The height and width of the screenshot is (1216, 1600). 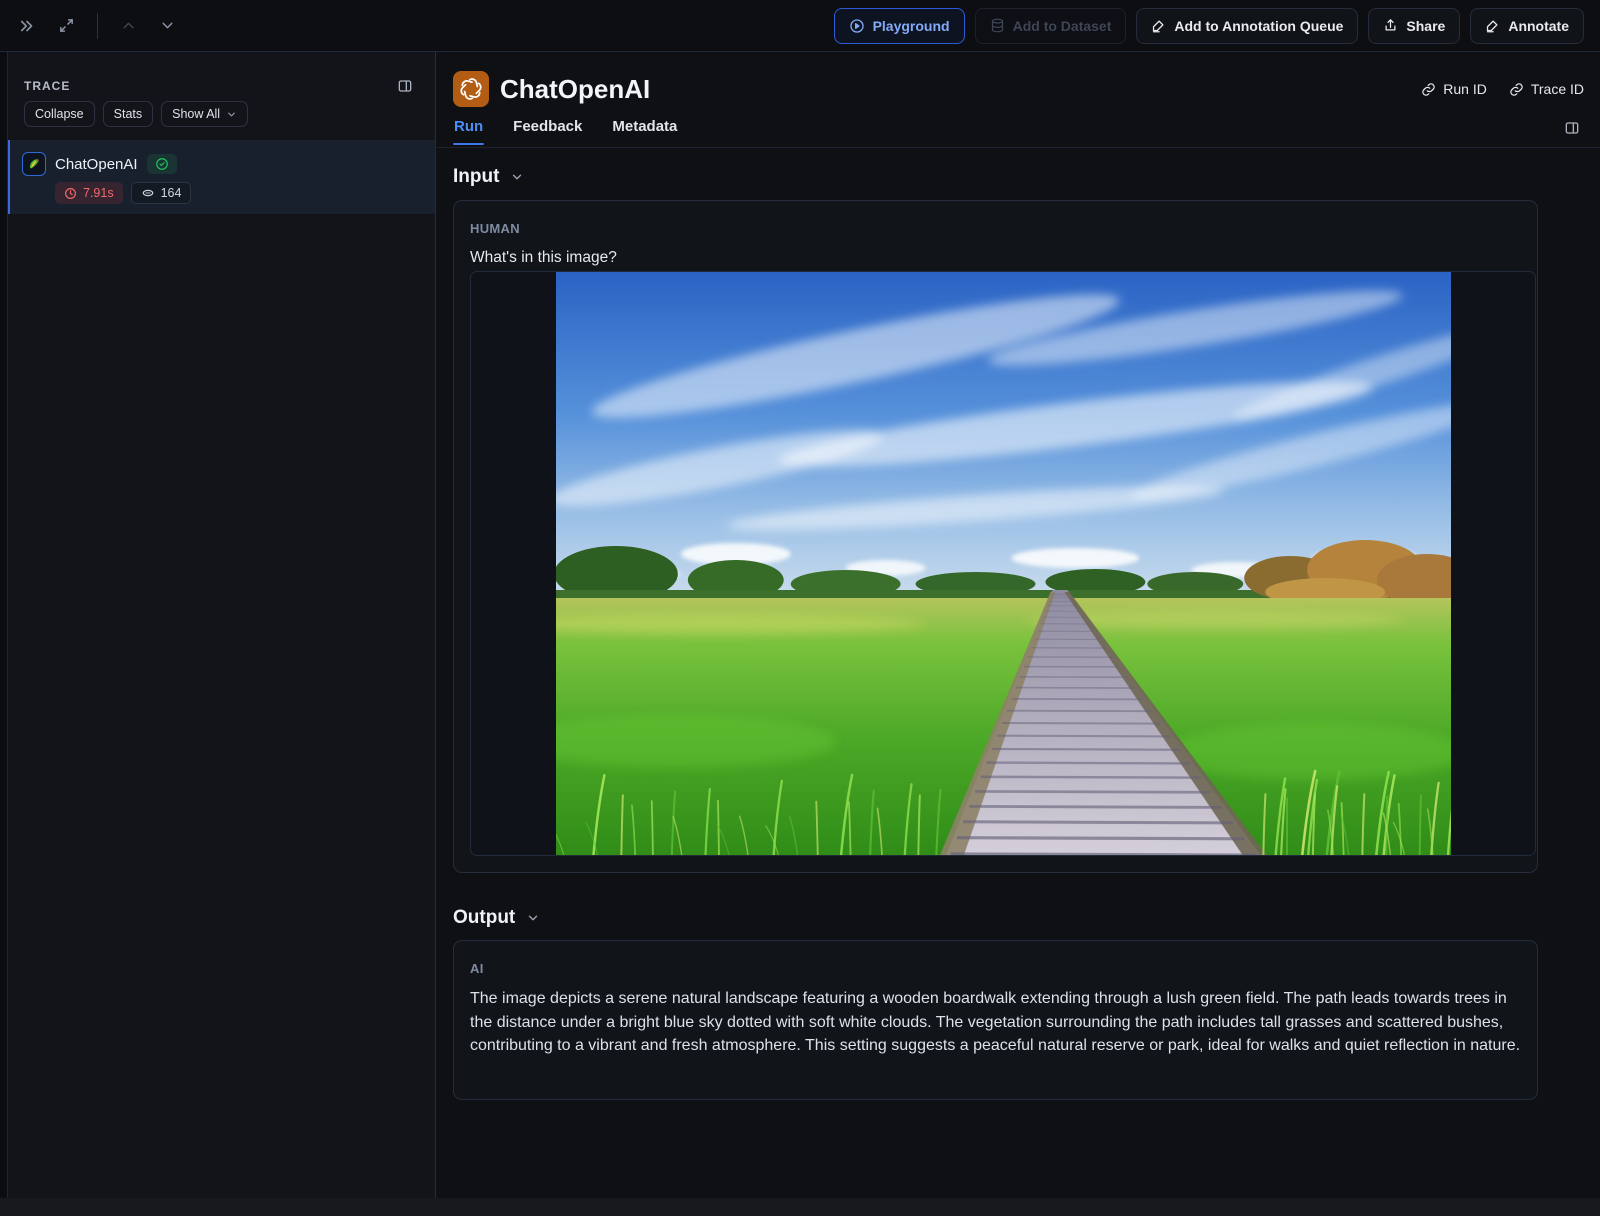 What do you see at coordinates (66, 25) in the screenshot?
I see `expand-icon` at bounding box center [66, 25].